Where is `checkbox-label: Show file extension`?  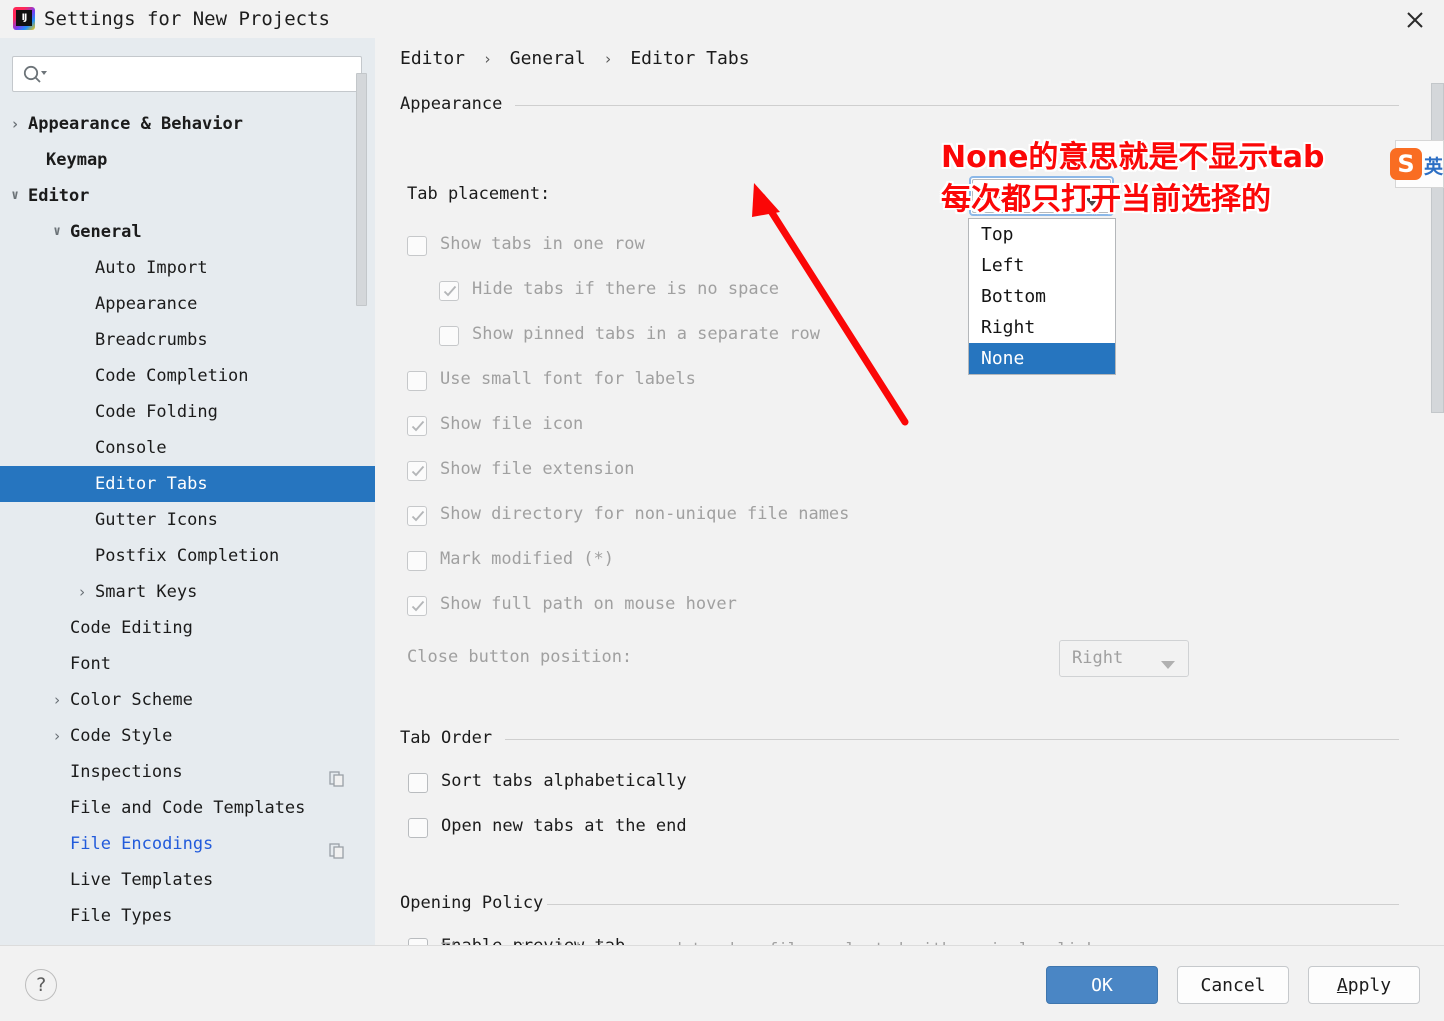 checkbox-label: Show file extension is located at coordinates (537, 469).